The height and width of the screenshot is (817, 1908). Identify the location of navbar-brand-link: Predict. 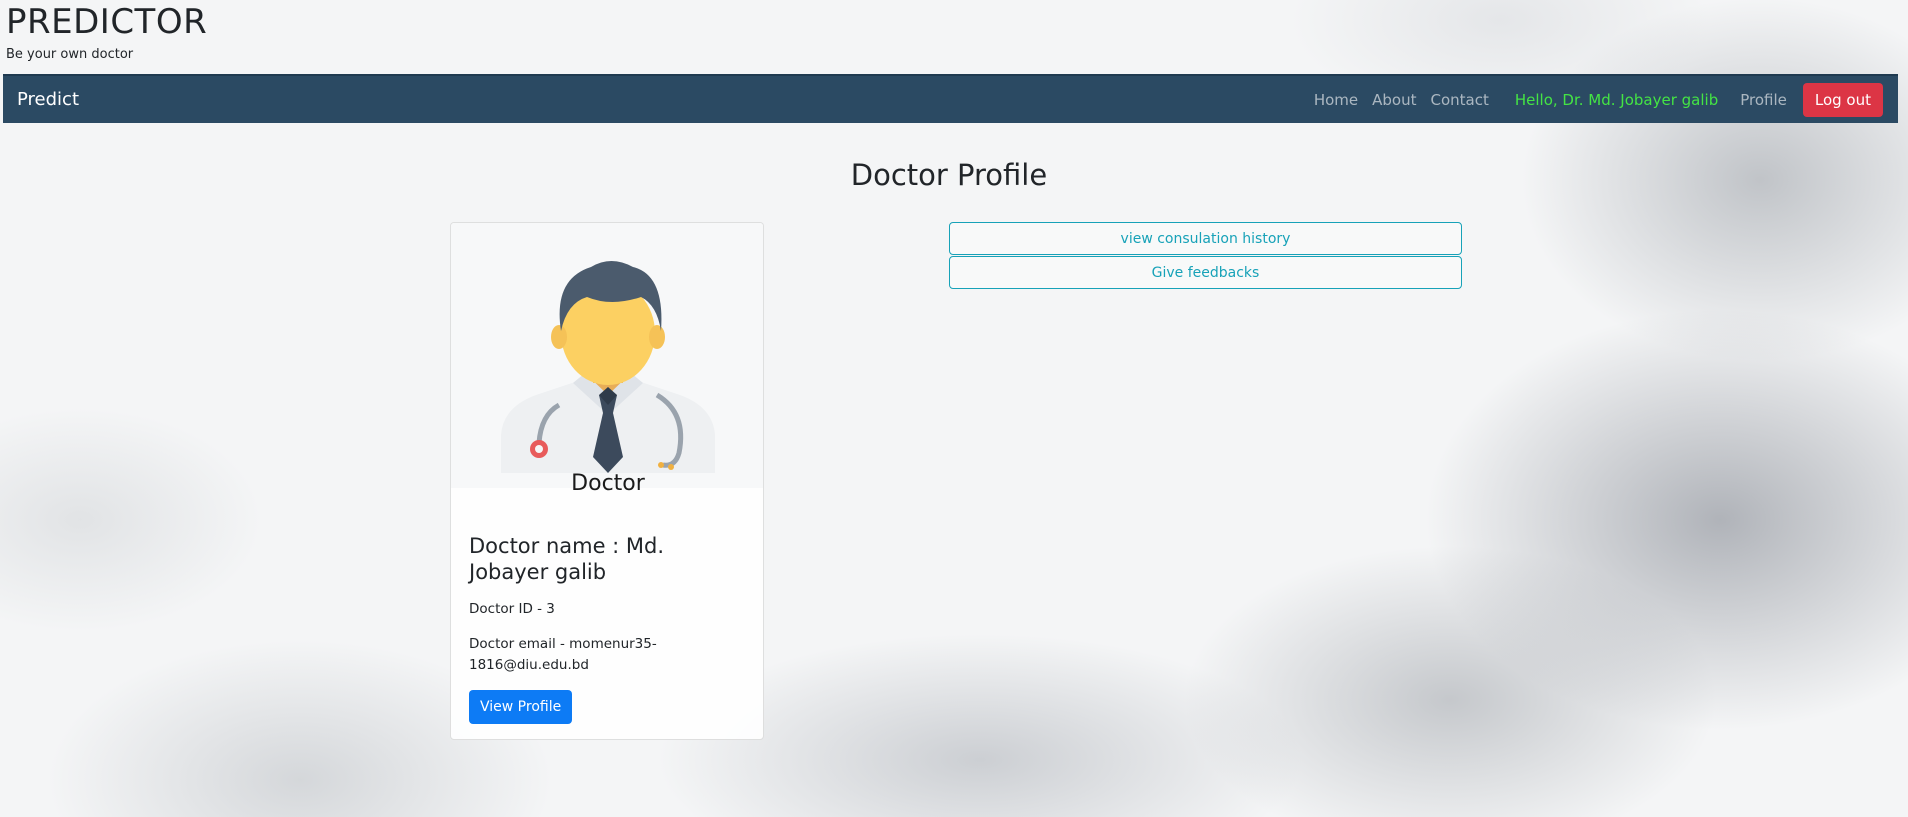
(48, 99).